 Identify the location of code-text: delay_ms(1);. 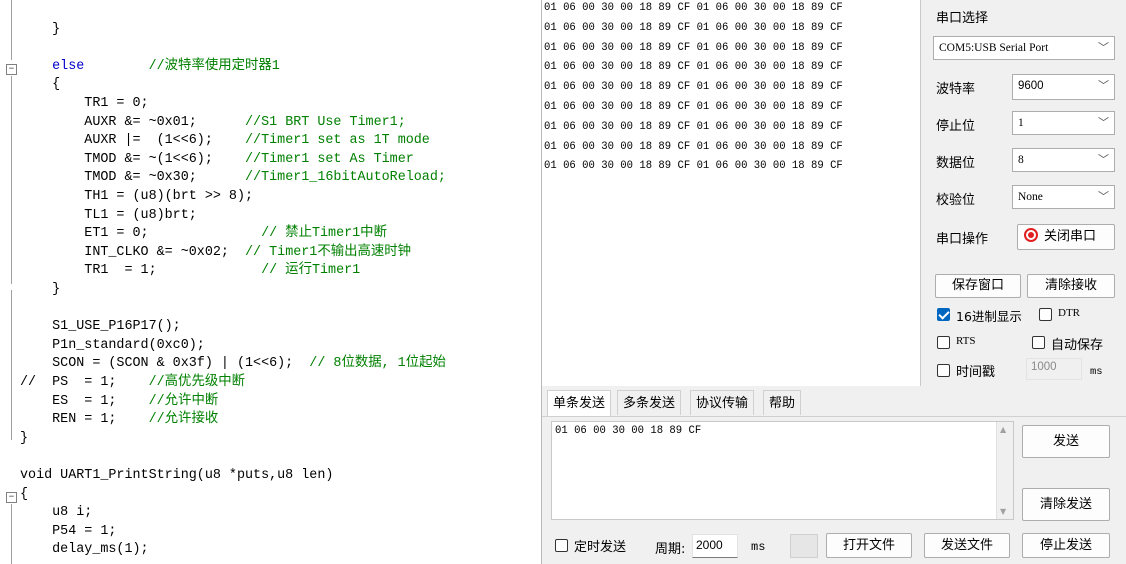
(84, 550).